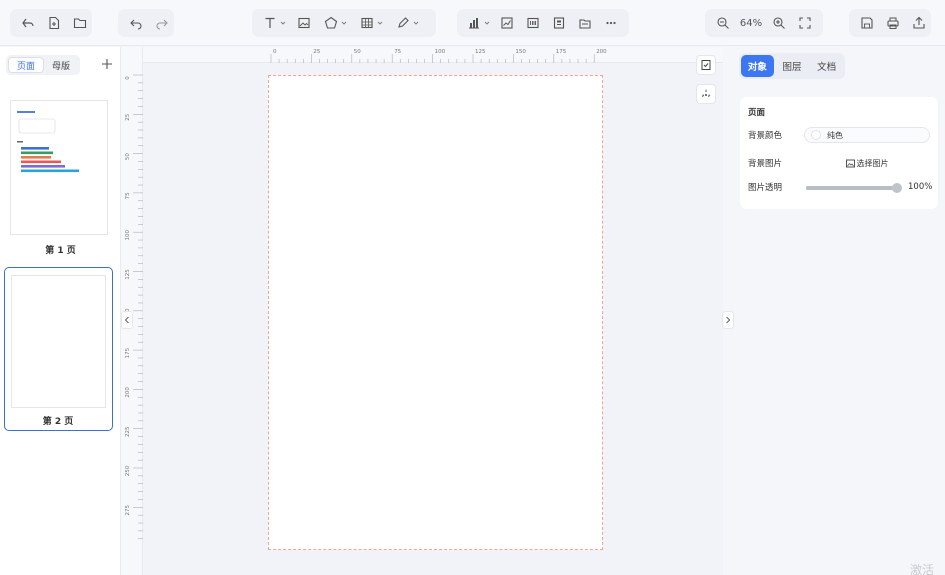  I want to click on magic-button, so click(706, 94).